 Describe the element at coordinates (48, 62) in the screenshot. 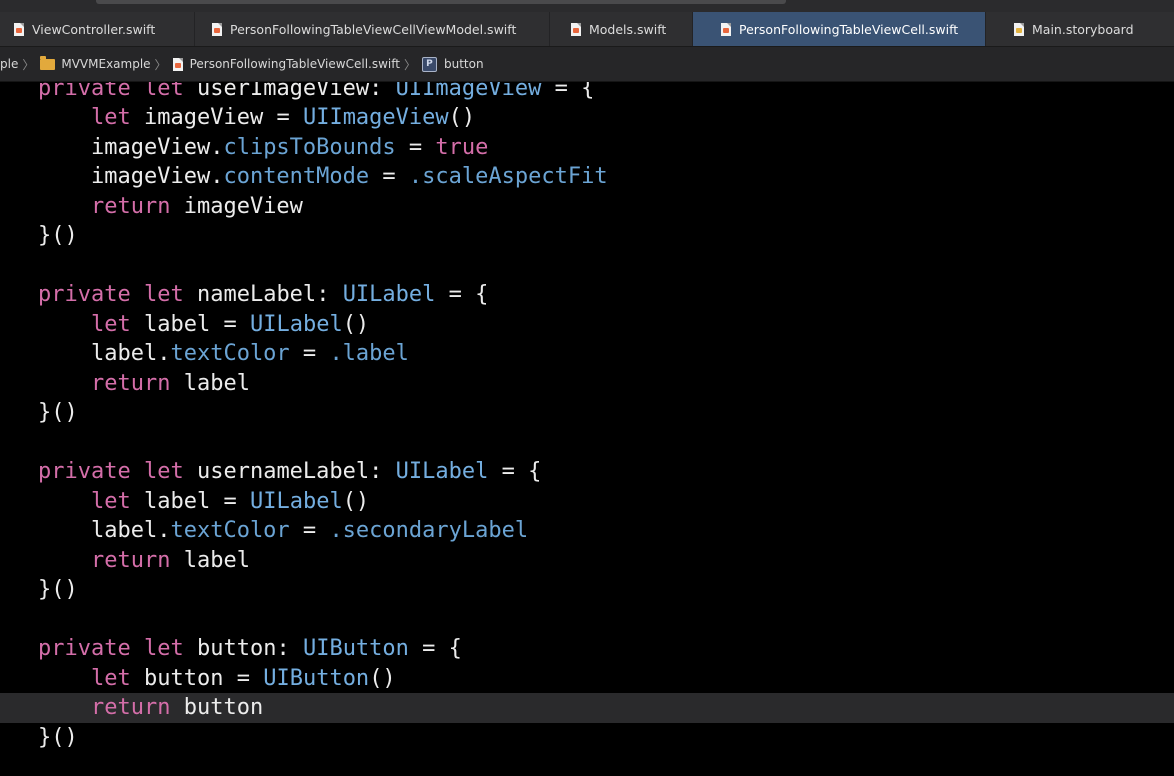

I see `folder-icon` at that location.